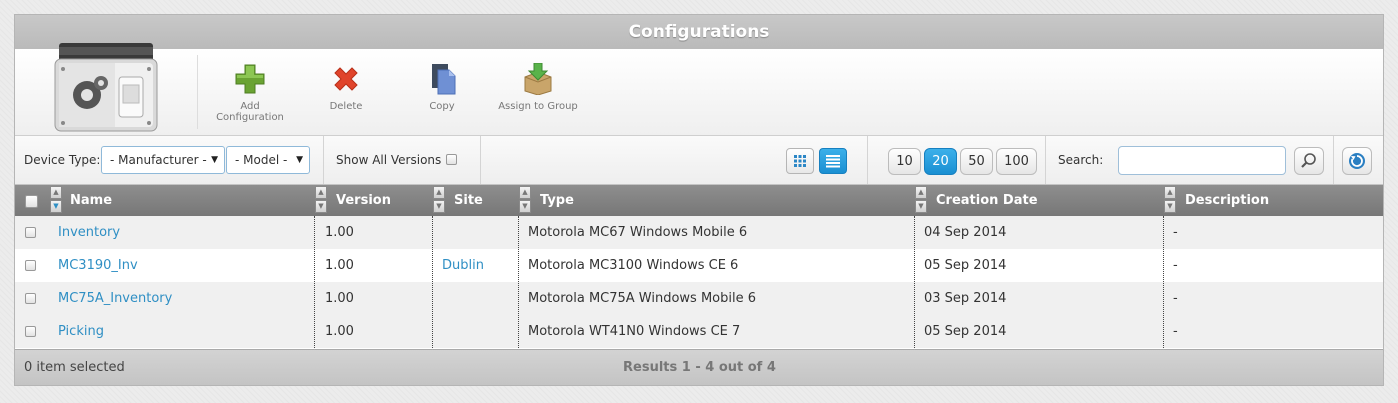 Image resolution: width=1398 pixels, height=403 pixels. I want to click on delete-x-icon, so click(346, 79).